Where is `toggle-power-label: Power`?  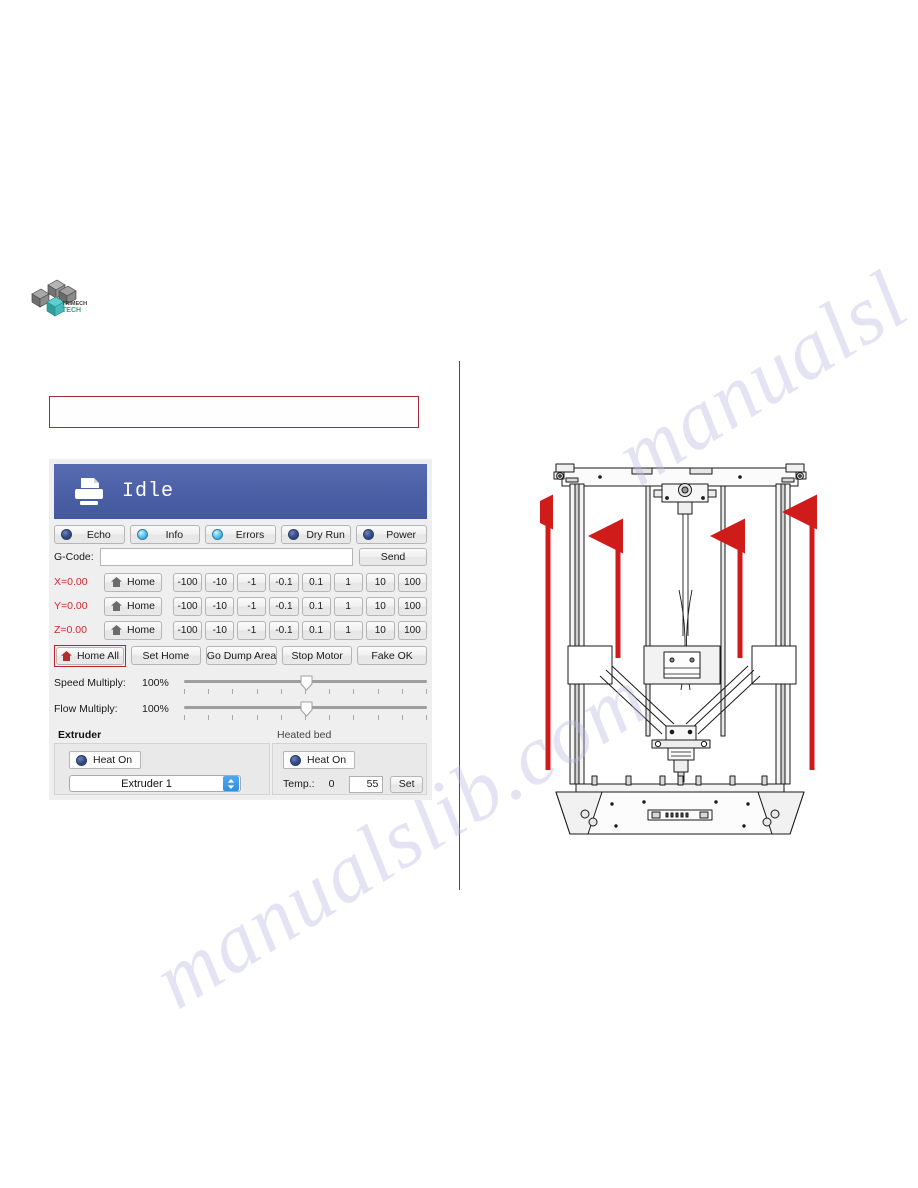 toggle-power-label: Power is located at coordinates (401, 534).